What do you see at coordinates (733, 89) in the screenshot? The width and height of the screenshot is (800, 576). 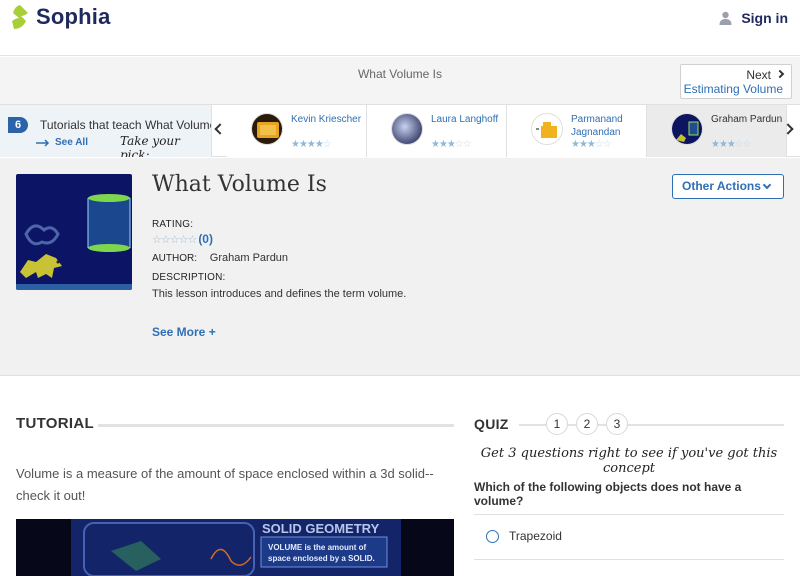 I see `next-tutorial-title: Estimating Volume` at bounding box center [733, 89].